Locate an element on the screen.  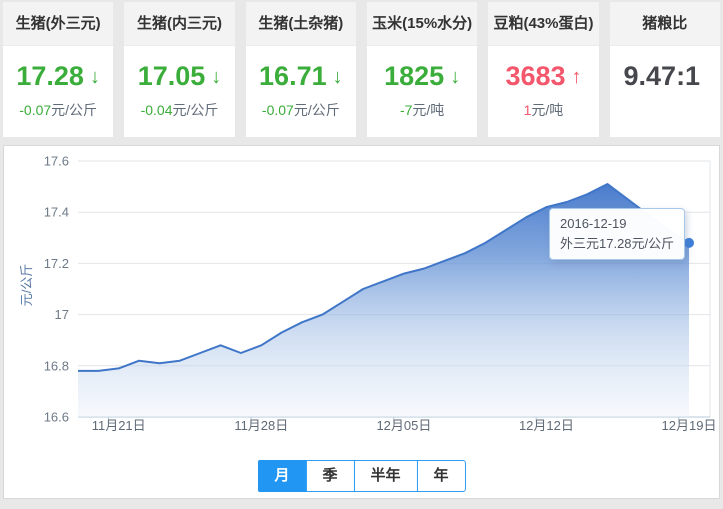
chart-tooltip: 2016-12-19 外三元17.28元/公斤 is located at coordinates (617, 234).